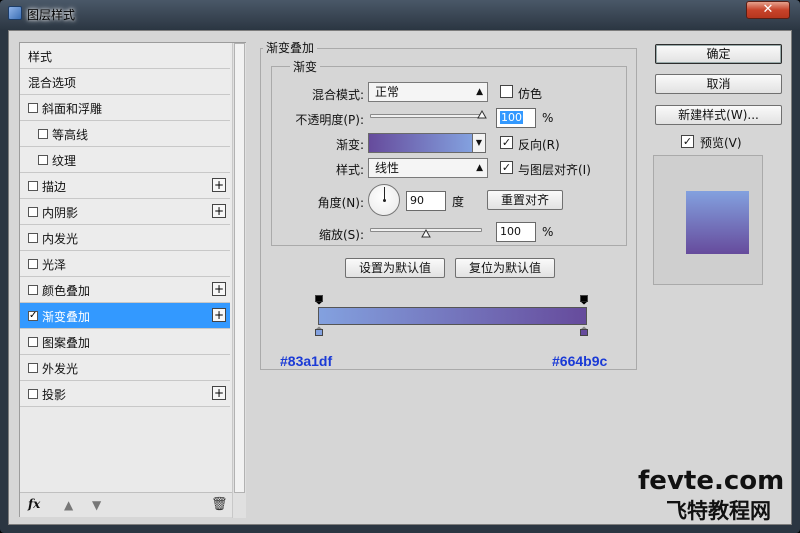 The width and height of the screenshot is (800, 533). What do you see at coordinates (506, 91) in the screenshot?
I see `dither-checkbox` at bounding box center [506, 91].